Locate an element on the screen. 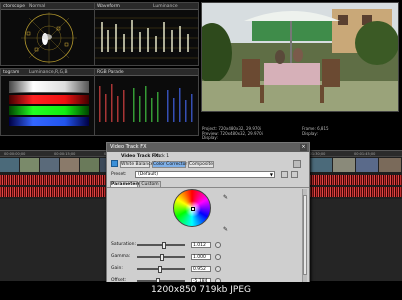 Image resolution: width=402 pixels, height=300 pixels. histogram-mode: Luminance,R,G,B is located at coordinates (48, 72).